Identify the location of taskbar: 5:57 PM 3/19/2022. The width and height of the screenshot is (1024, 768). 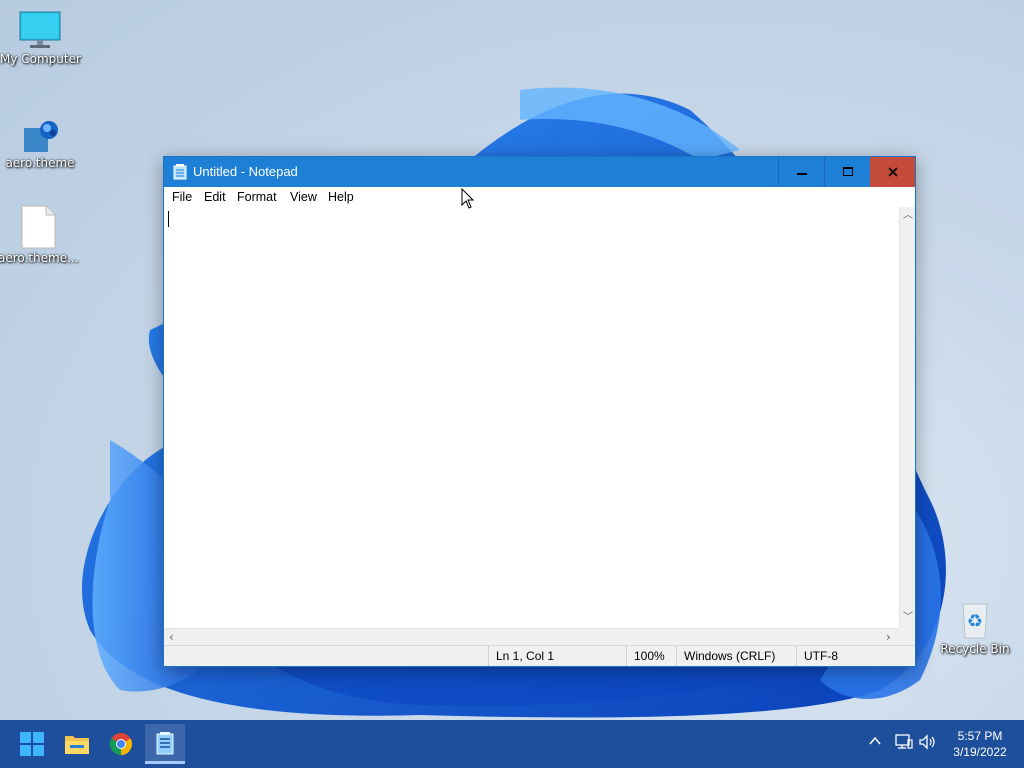
(512, 744).